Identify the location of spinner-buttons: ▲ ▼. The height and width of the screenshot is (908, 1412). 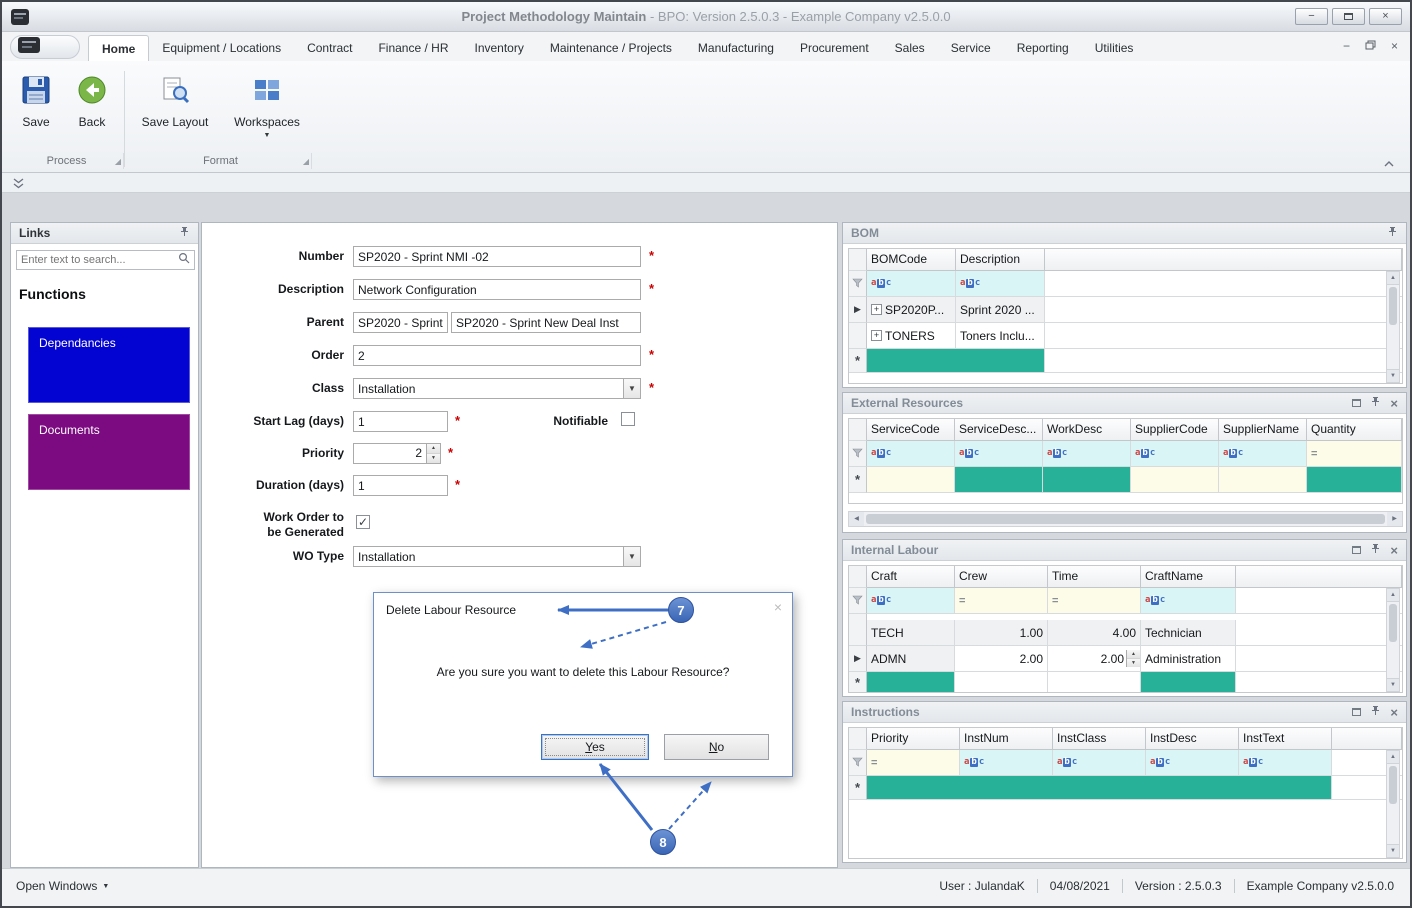
(433, 453).